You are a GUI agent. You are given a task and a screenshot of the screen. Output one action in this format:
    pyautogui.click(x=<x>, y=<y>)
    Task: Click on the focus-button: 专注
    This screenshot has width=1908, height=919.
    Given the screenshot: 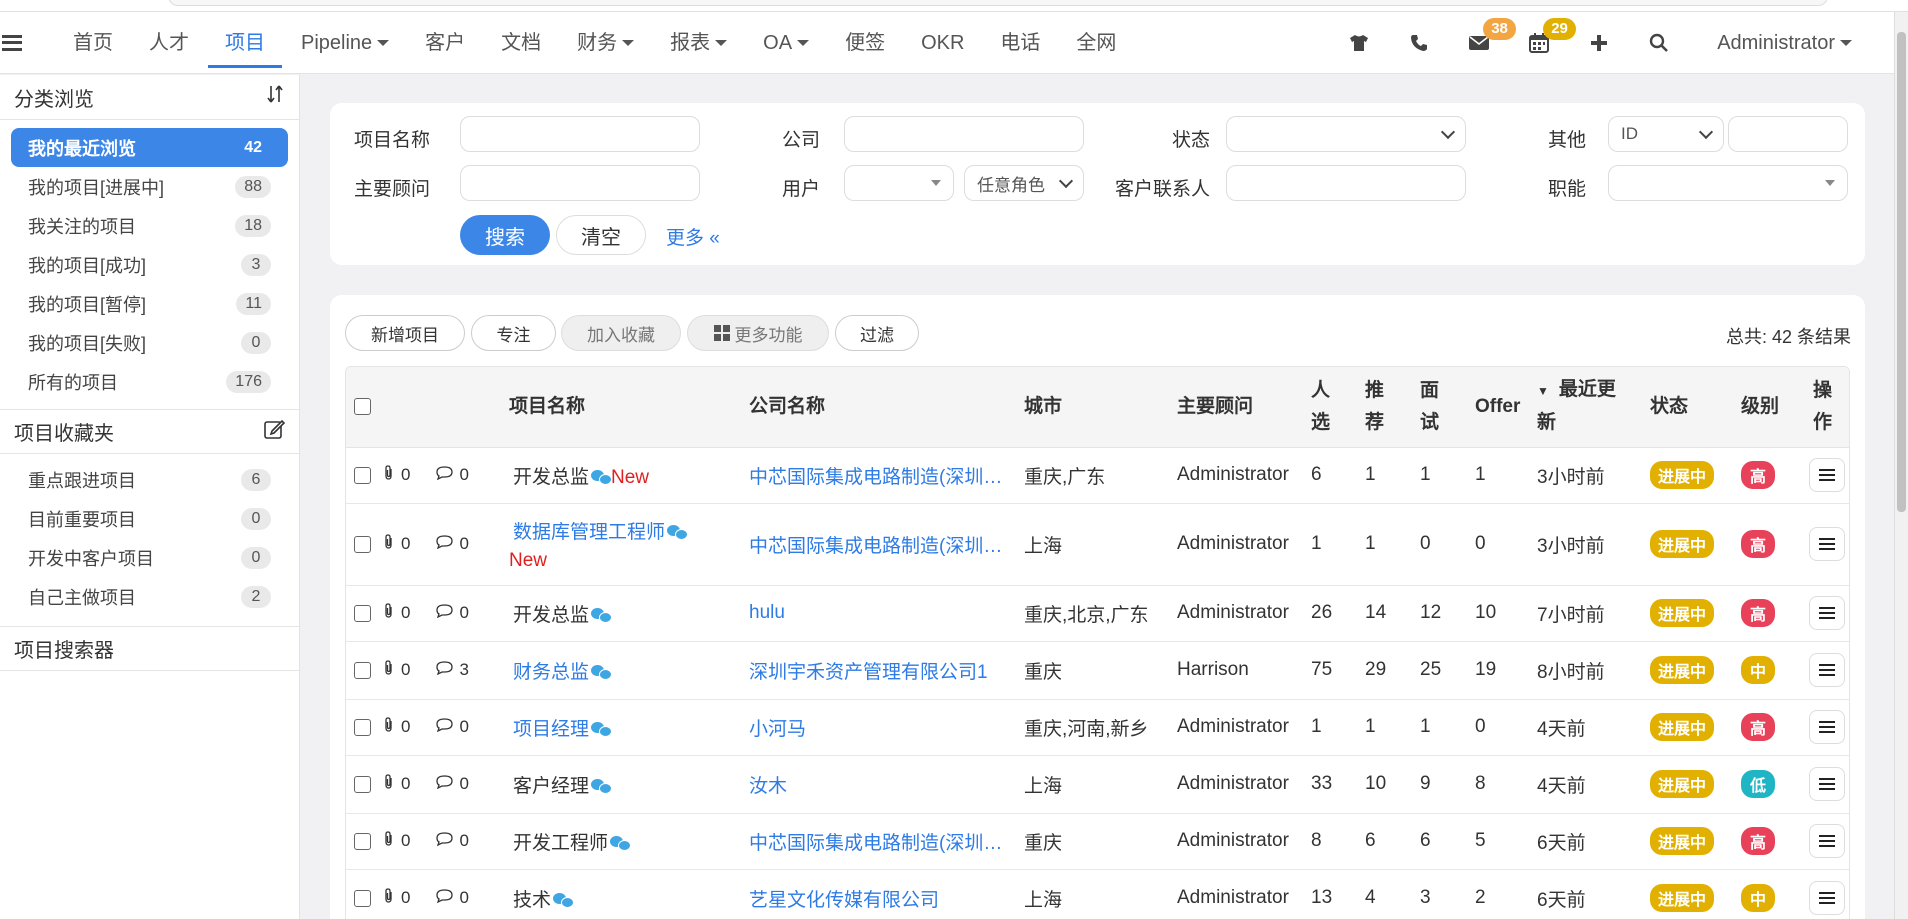 What is the action you would take?
    pyautogui.click(x=513, y=333)
    